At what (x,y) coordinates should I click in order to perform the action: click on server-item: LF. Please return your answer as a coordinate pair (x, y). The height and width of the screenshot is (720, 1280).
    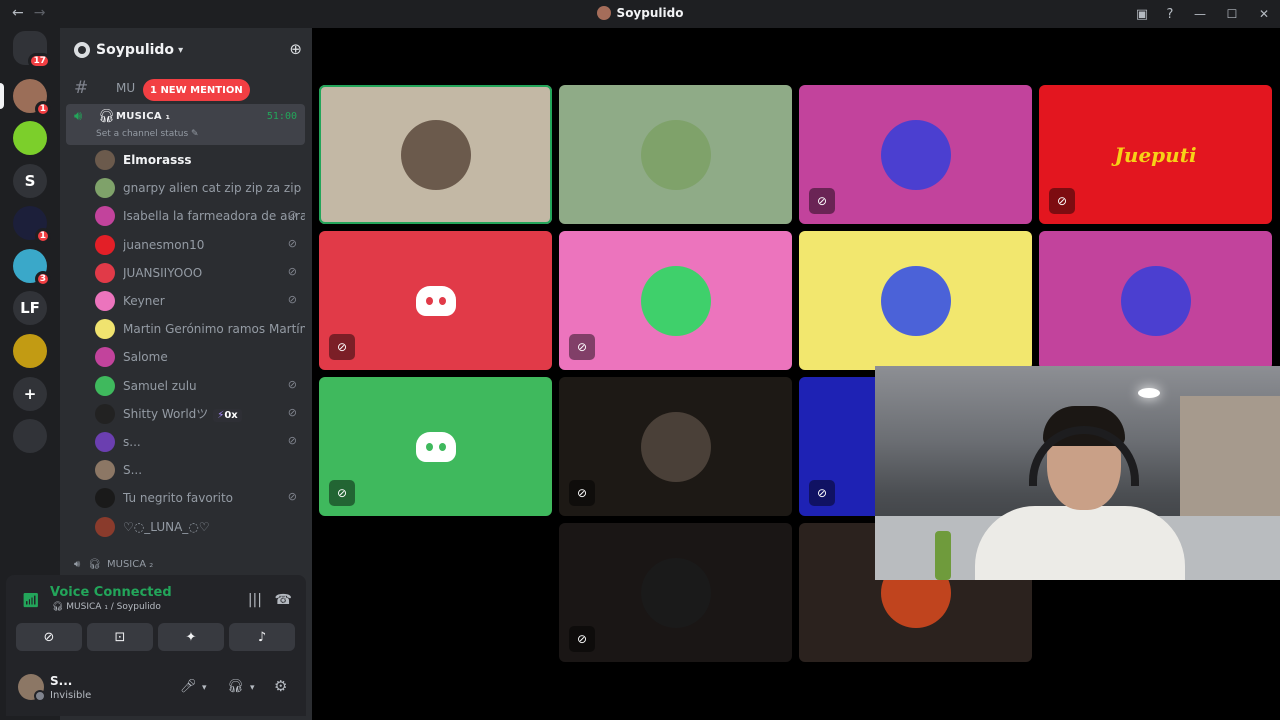
    Looking at the image, I should click on (30, 308).